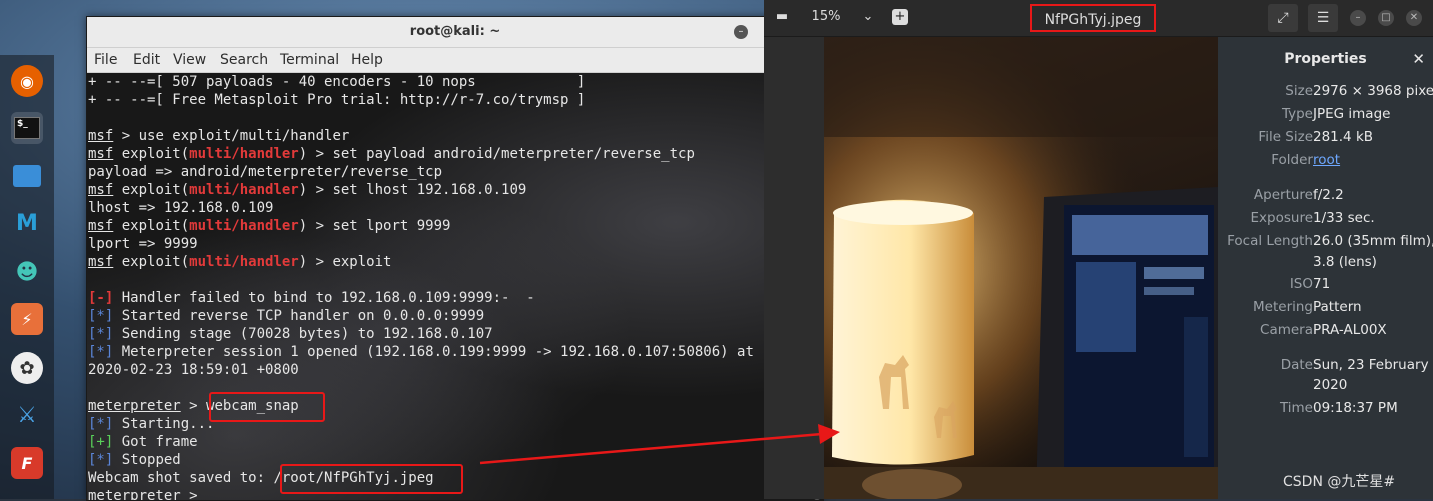  I want to click on annotation-arrow, so click(659, 444).